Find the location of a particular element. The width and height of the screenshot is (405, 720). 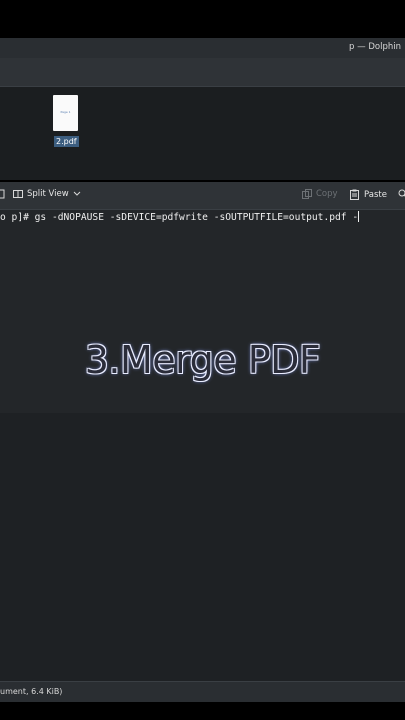

copy-button: Copy is located at coordinates (320, 194).